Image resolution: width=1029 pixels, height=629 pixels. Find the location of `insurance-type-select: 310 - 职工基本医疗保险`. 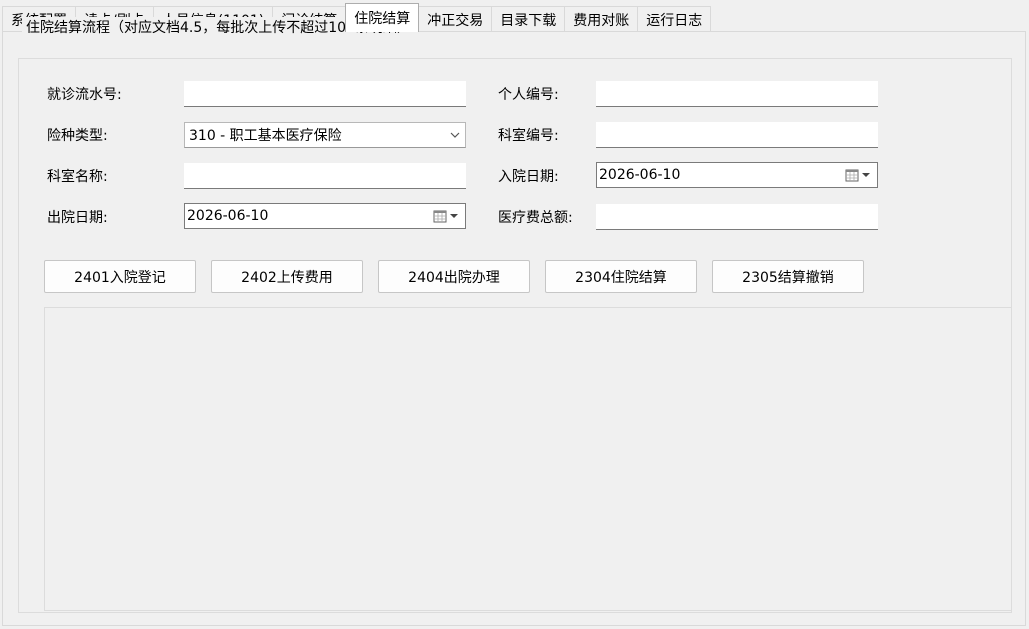

insurance-type-select: 310 - 职工基本医疗保险 is located at coordinates (325, 135).